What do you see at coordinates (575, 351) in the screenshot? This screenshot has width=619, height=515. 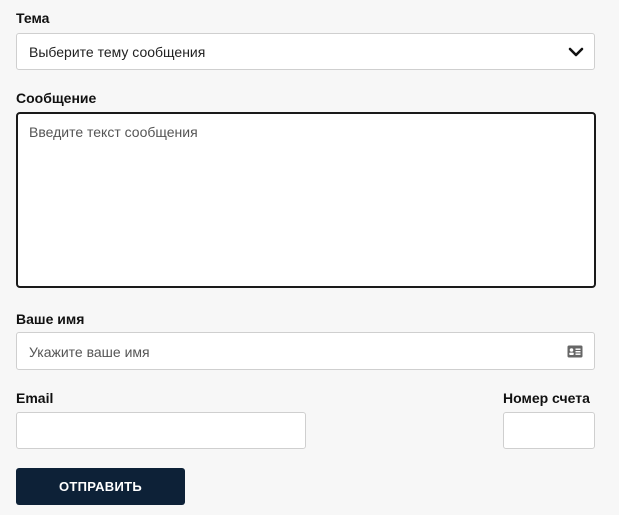 I see `contact-card-icon` at bounding box center [575, 351].